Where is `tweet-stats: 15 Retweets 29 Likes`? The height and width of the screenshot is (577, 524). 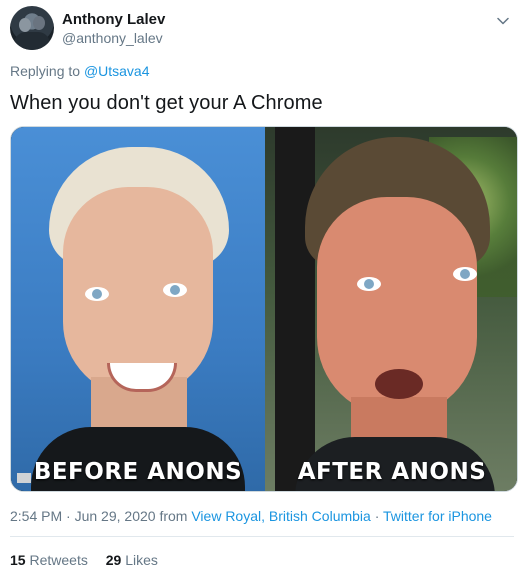 tweet-stats: 15 Retweets 29 Likes is located at coordinates (91, 560).